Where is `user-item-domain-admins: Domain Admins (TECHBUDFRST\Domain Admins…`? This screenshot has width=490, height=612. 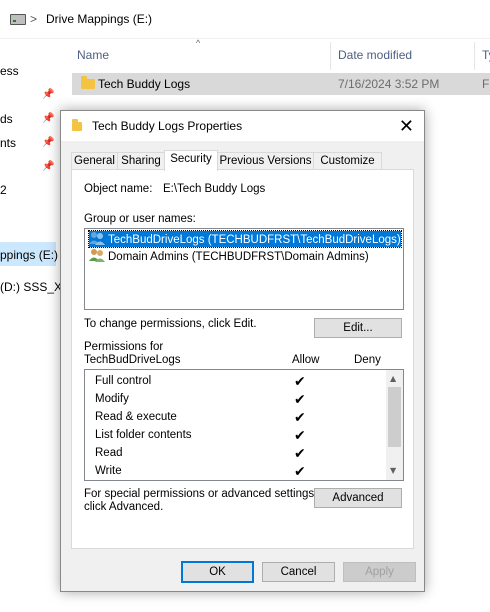
user-item-domain-admins: Domain Admins (TECHBUDFRST\Domain Admins… is located at coordinates (229, 256).